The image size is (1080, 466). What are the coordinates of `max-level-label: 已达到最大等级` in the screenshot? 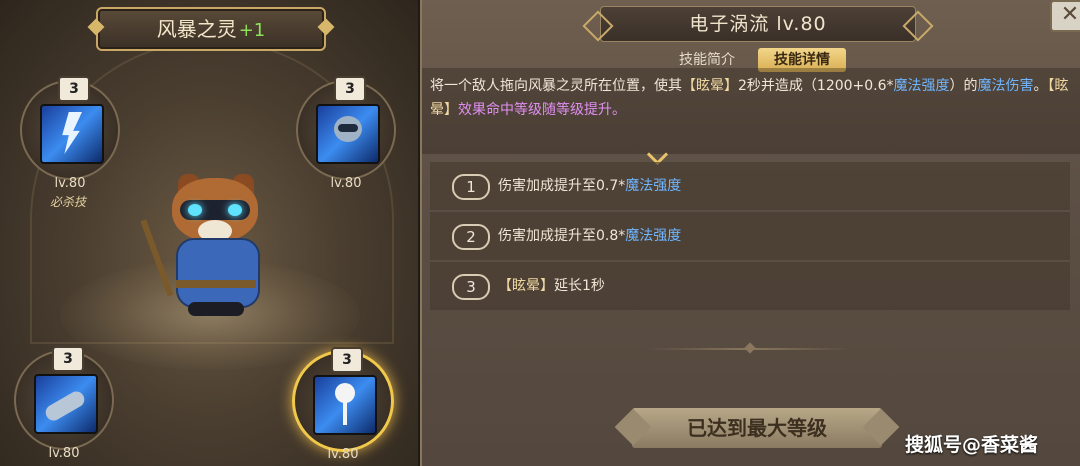 It's located at (757, 428).